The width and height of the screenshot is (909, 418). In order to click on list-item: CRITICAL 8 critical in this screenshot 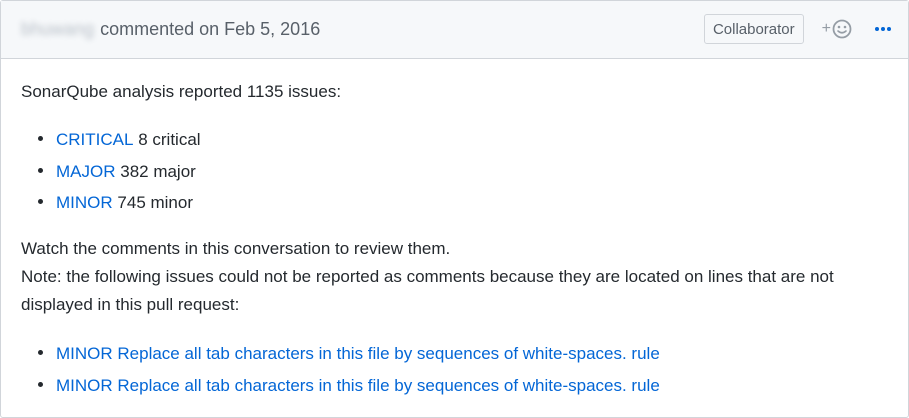, I will do `click(111, 140)`.